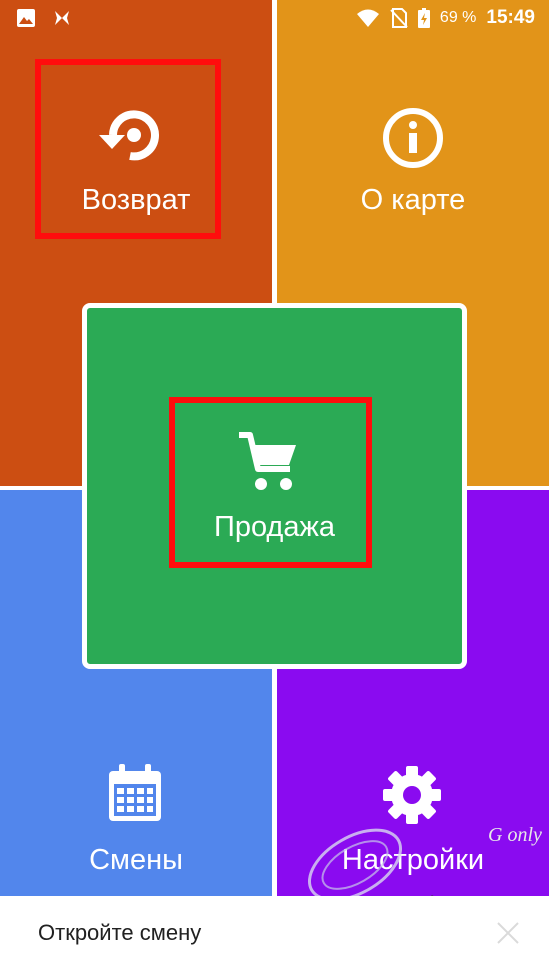  Describe the element at coordinates (62, 18) in the screenshot. I see `butterfly-icon` at that location.